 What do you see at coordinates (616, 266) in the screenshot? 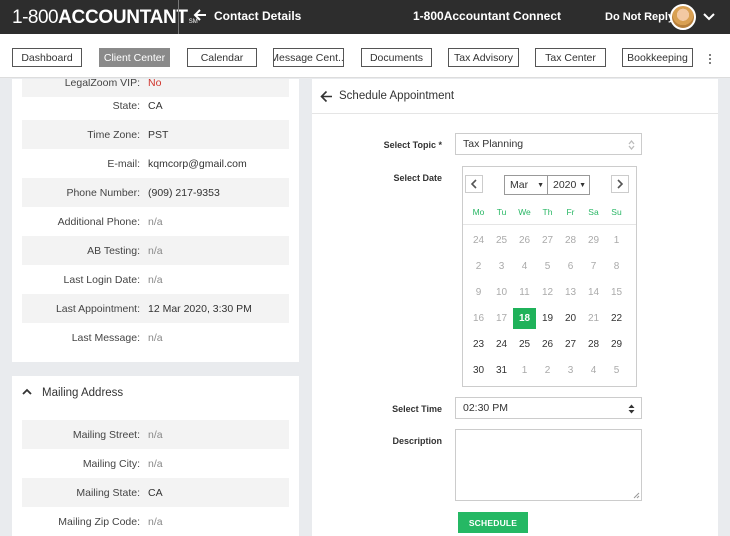
I see `calendar-day: 8` at bounding box center [616, 266].